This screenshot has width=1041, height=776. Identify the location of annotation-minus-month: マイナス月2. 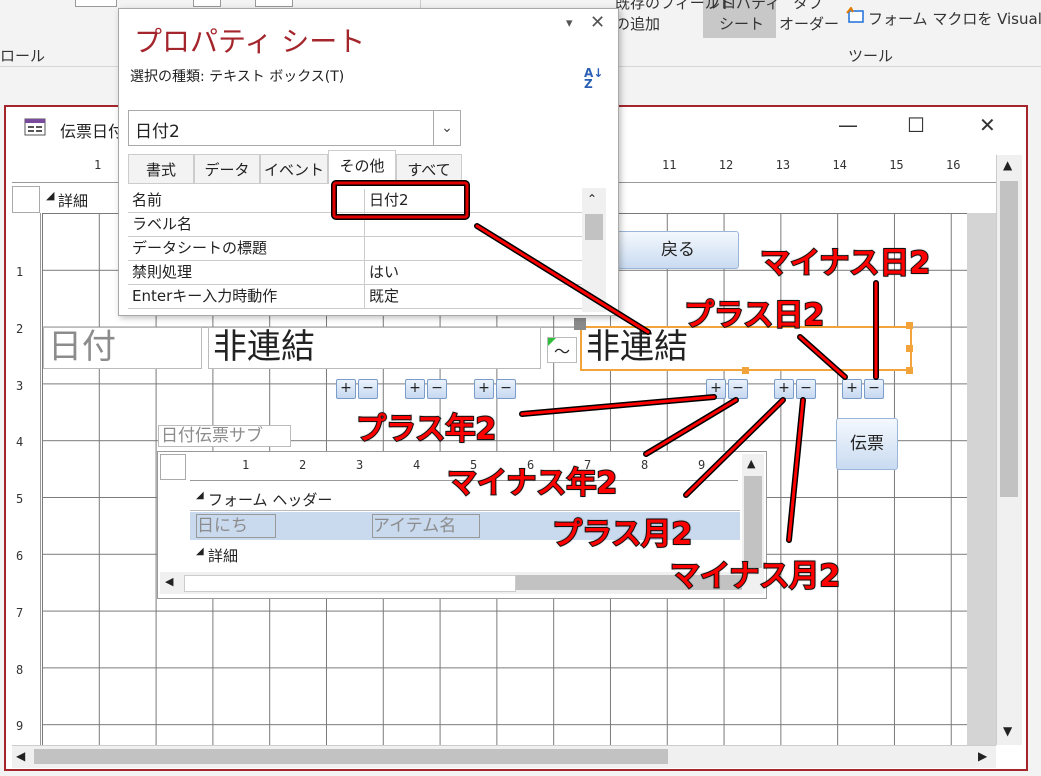
(755, 576).